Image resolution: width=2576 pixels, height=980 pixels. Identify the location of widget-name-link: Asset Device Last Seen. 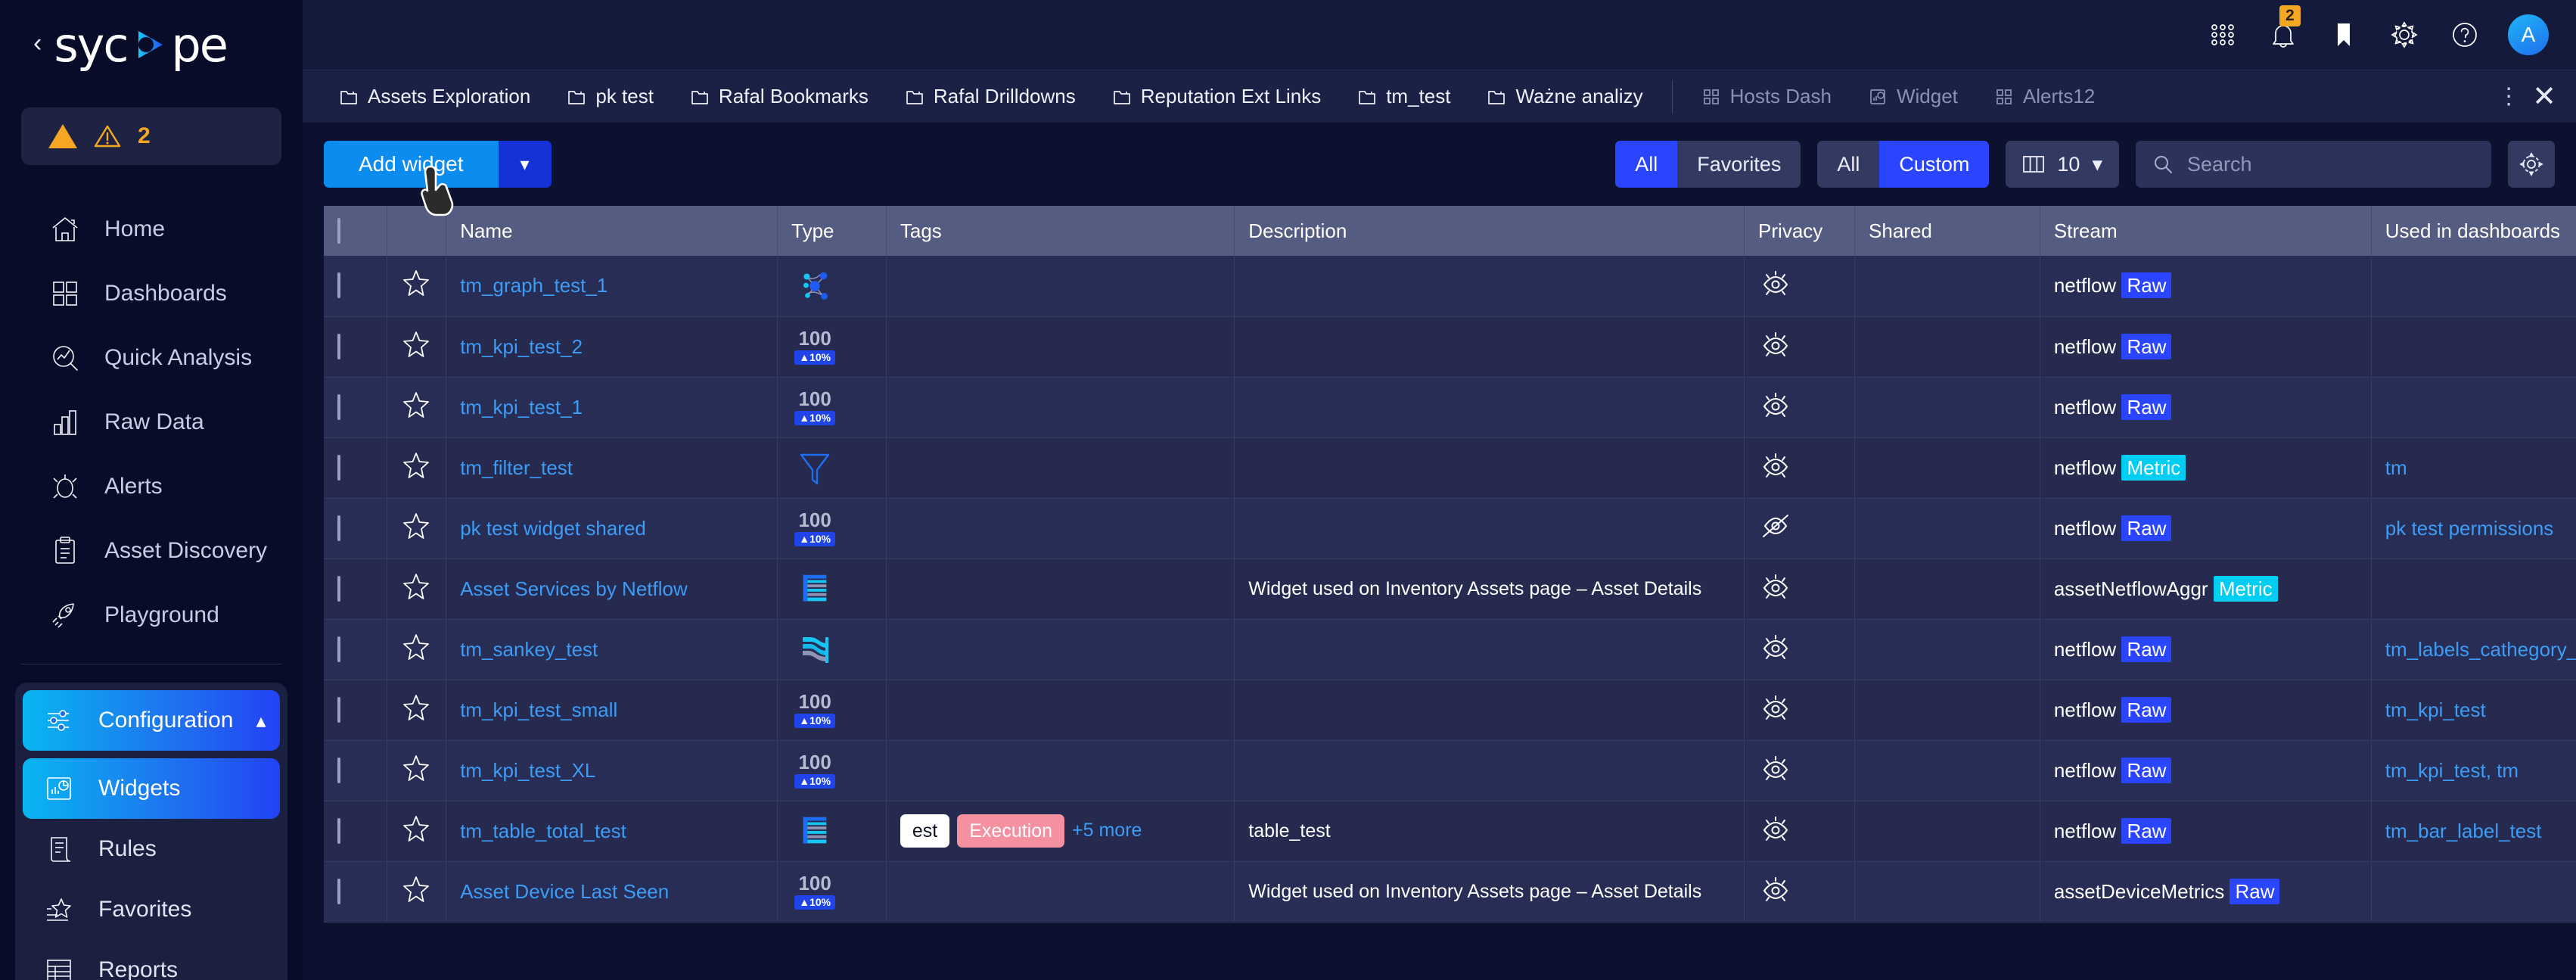
(564, 891).